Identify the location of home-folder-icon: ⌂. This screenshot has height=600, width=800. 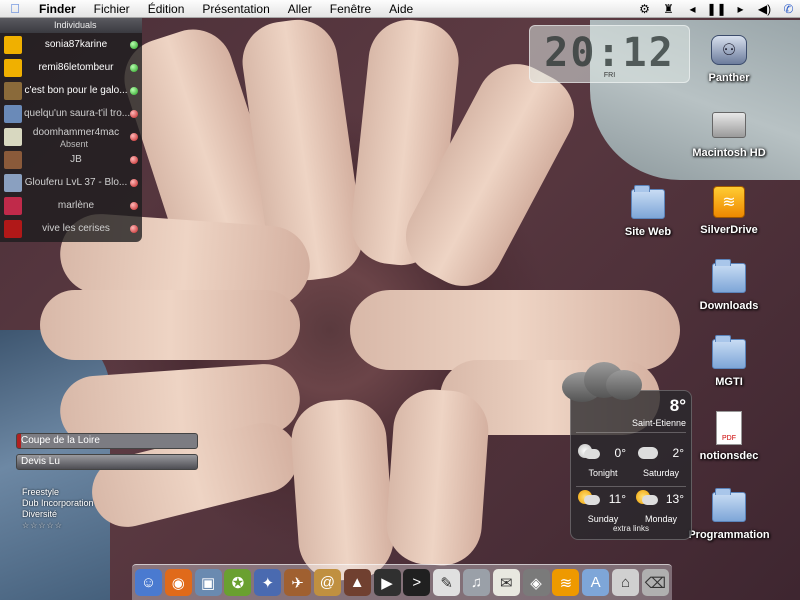
(625, 582).